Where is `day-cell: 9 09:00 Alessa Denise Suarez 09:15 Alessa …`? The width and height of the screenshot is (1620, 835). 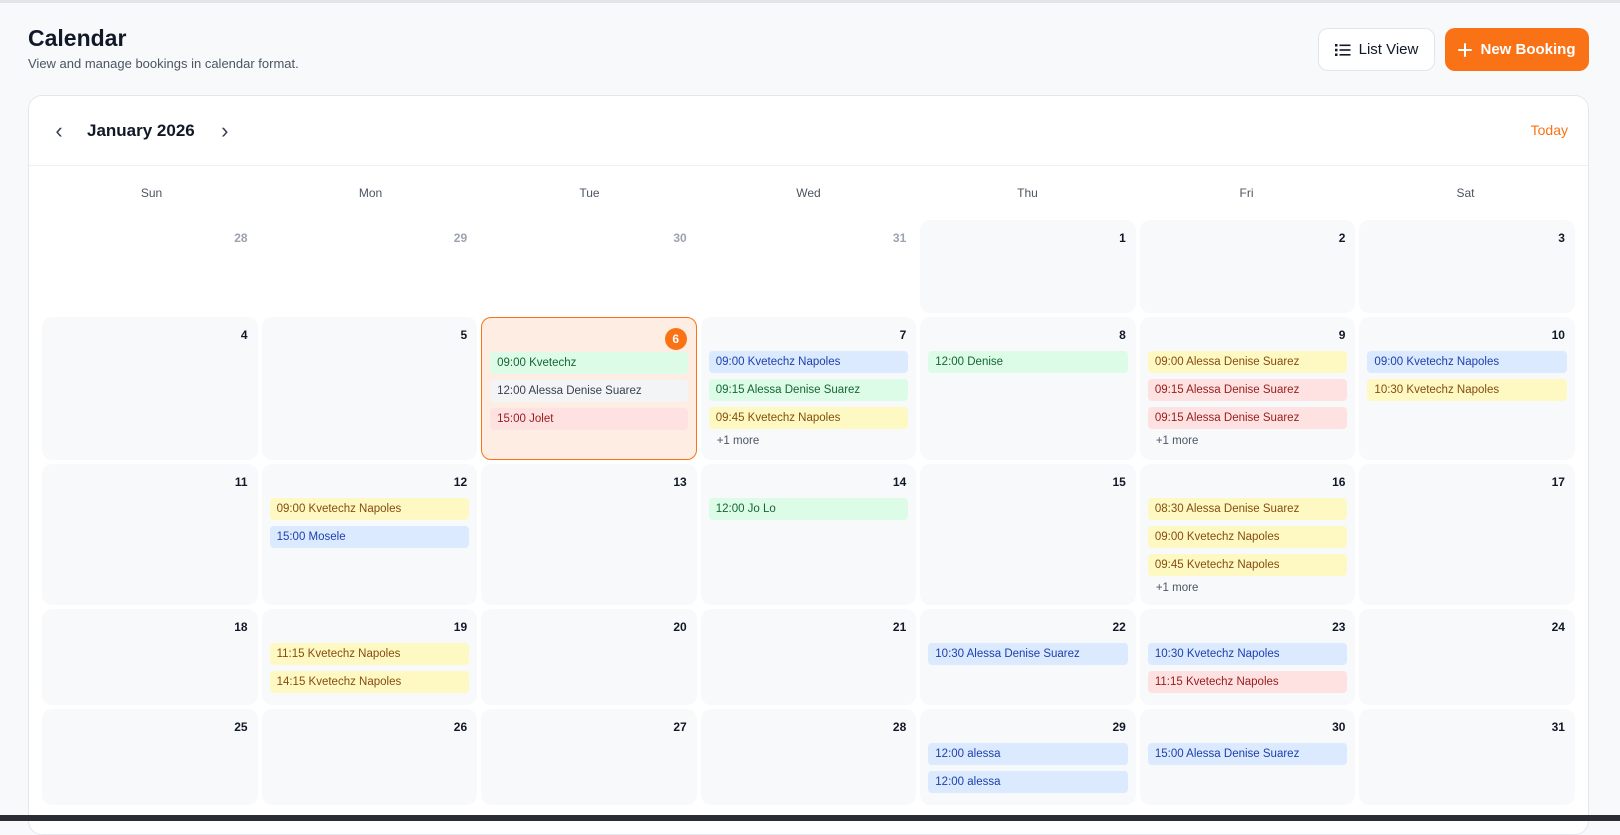 day-cell: 9 09:00 Alessa Denise Suarez 09:15 Alessa … is located at coordinates (1247, 388).